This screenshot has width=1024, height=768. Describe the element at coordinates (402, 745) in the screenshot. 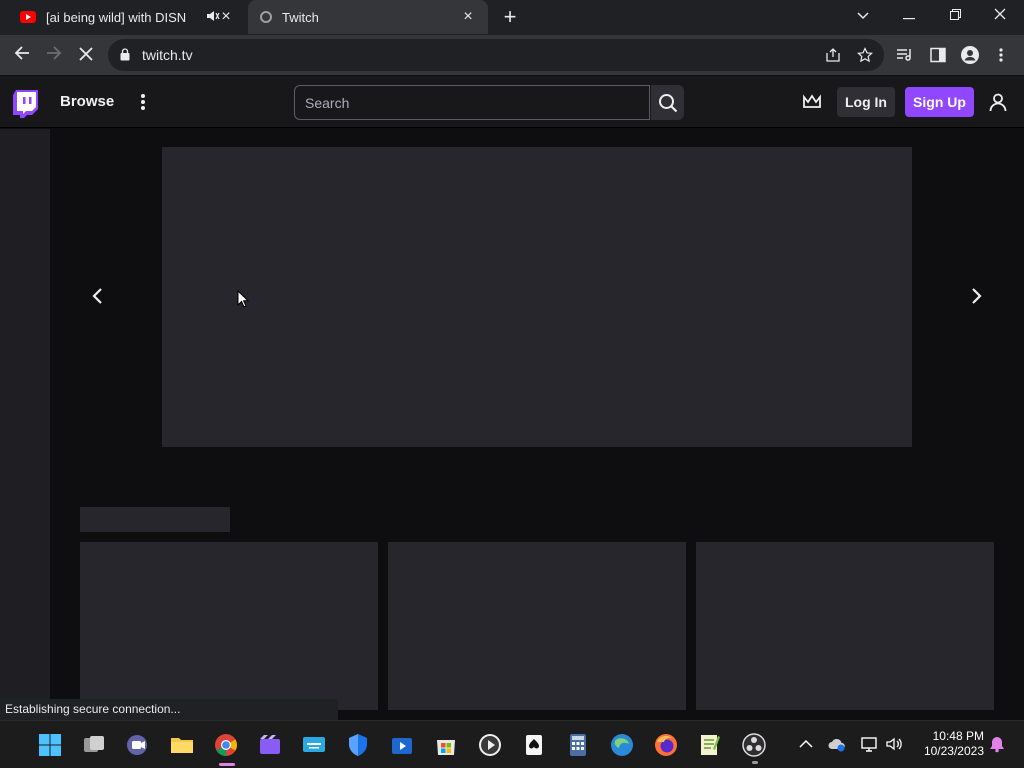

I see `movies-tv-icon` at that location.